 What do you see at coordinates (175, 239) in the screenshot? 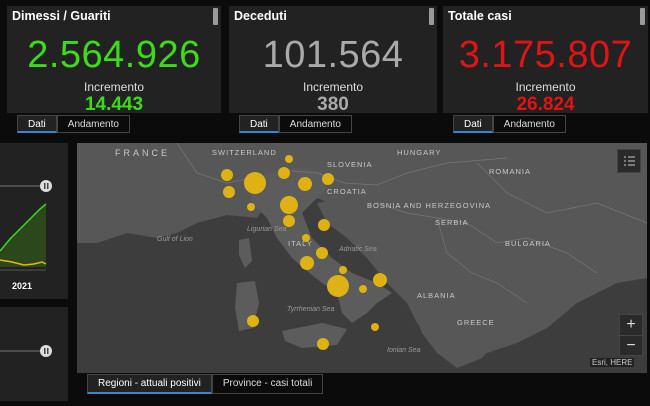
I see `label-gulf-of-lion: Gulf of Lion` at bounding box center [175, 239].